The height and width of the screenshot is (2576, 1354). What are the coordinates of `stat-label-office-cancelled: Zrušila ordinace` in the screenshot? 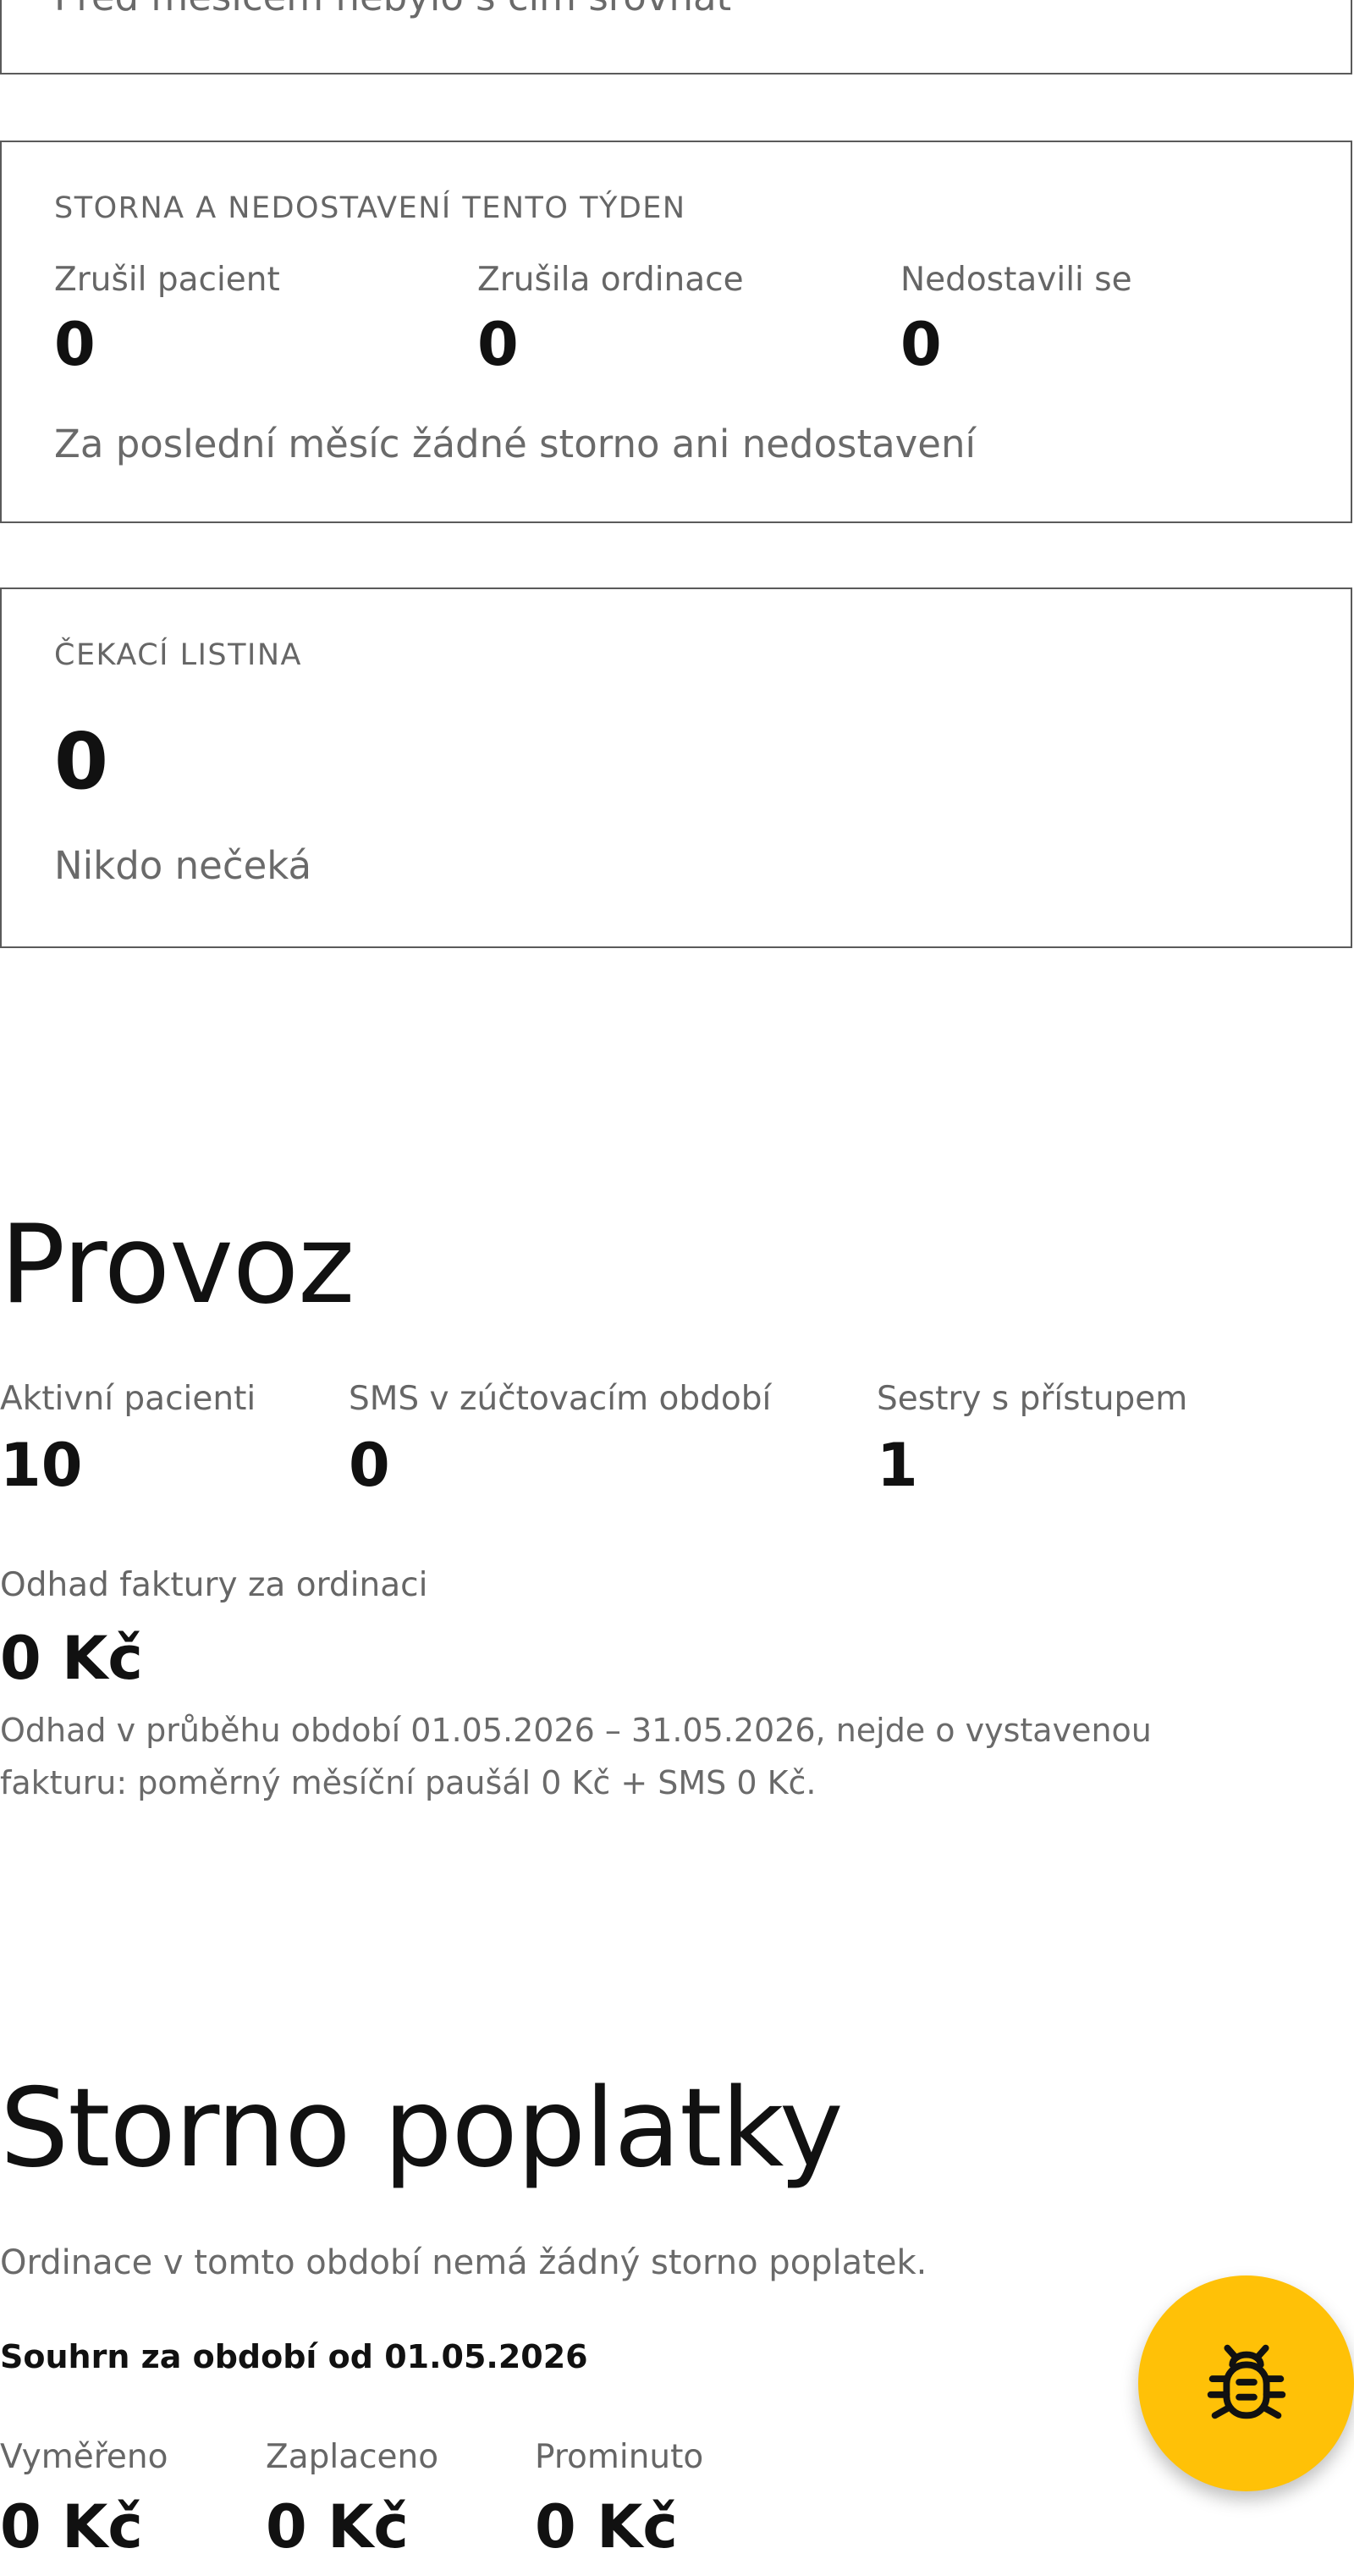 It's located at (610, 280).